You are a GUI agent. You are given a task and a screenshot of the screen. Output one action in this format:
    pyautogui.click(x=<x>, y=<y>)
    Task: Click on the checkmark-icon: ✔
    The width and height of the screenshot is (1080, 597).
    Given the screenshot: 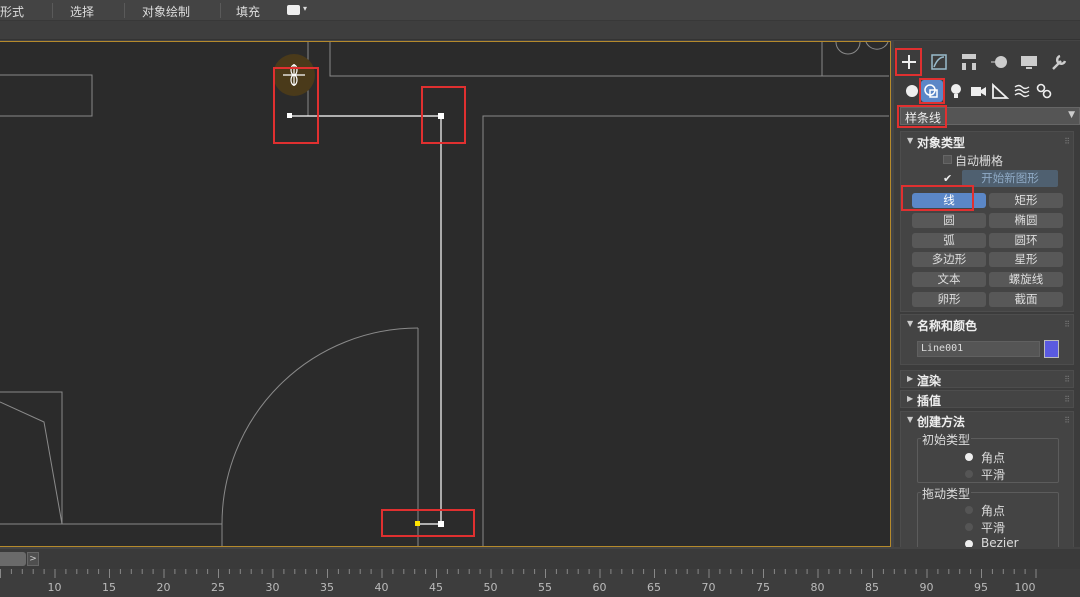 What is the action you would take?
    pyautogui.click(x=947, y=178)
    